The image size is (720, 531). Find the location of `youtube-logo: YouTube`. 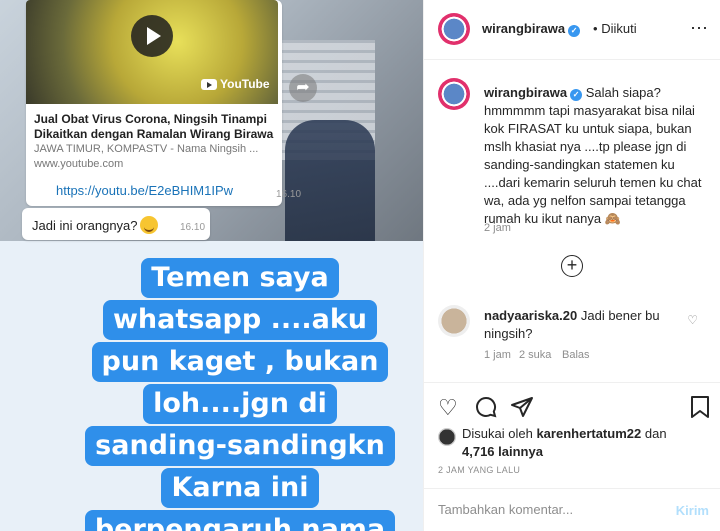

youtube-logo: YouTube is located at coordinates (235, 84).